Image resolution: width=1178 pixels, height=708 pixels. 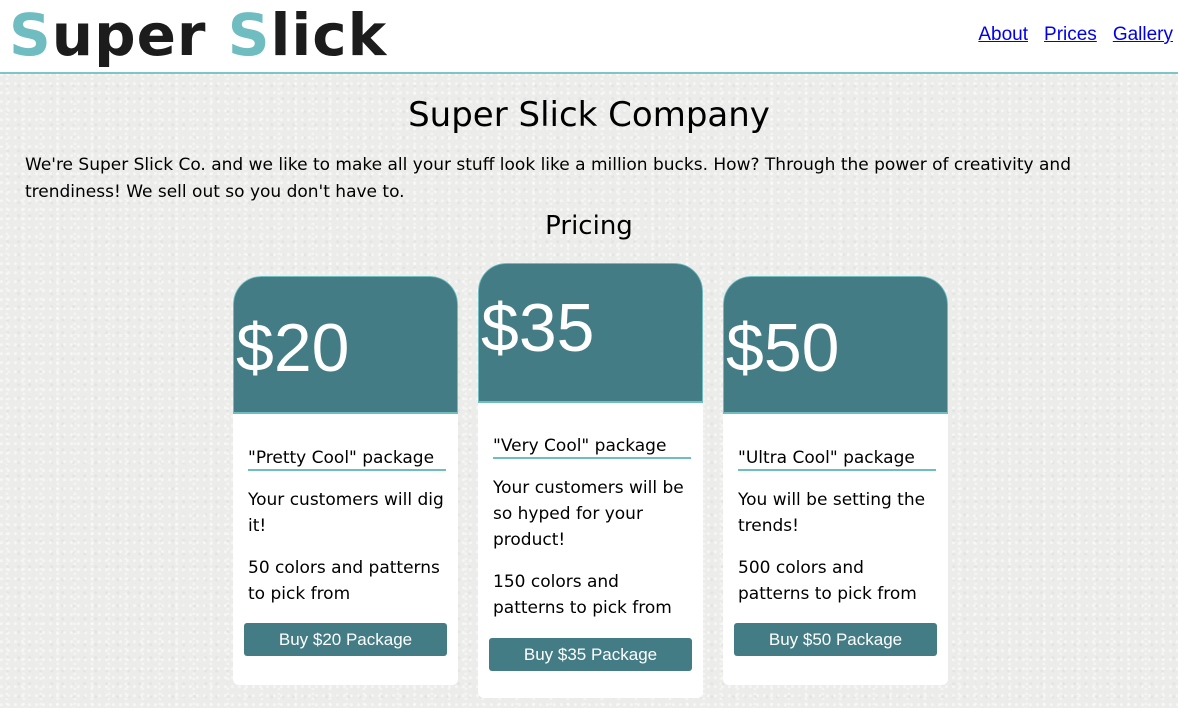 I want to click on site-header: Super Slick About Prices Gallery, so click(x=589, y=37).